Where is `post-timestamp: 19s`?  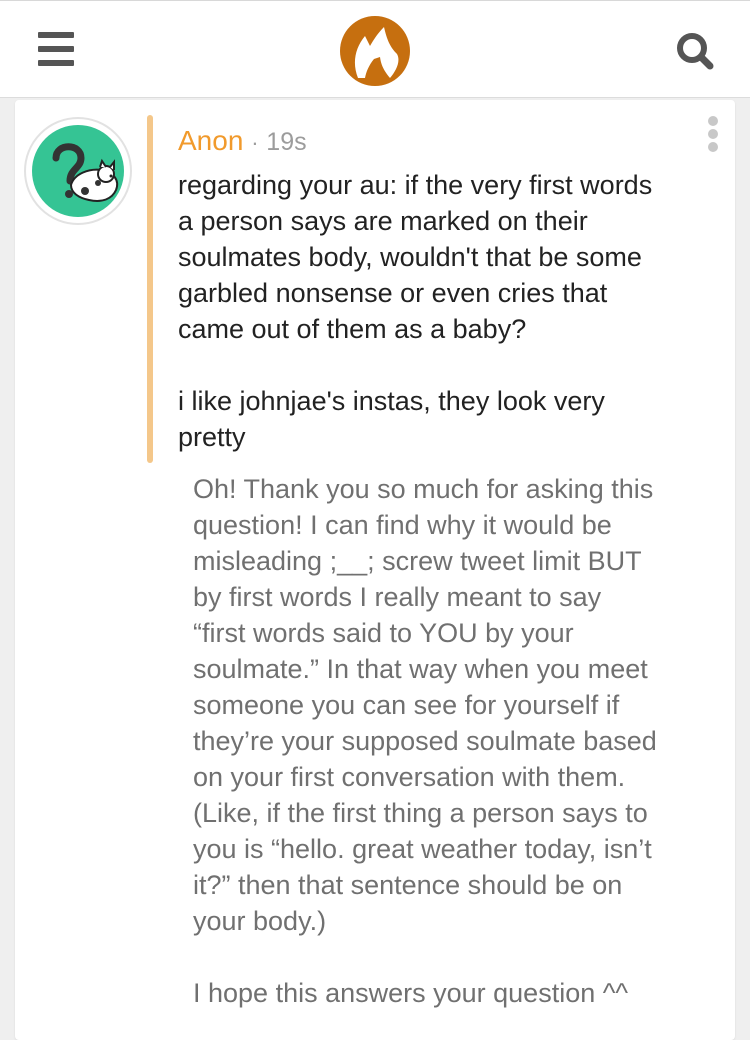 post-timestamp: 19s is located at coordinates (286, 142).